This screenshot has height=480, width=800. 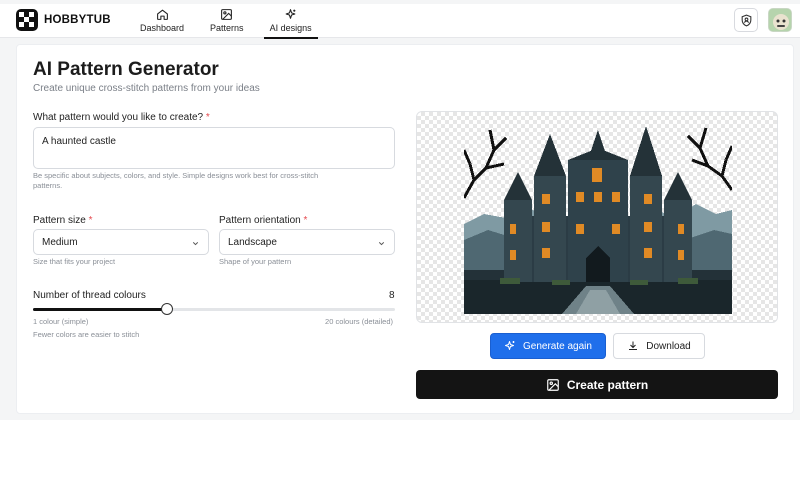 I want to click on nav-item-label: AI designs, so click(x=290, y=28).